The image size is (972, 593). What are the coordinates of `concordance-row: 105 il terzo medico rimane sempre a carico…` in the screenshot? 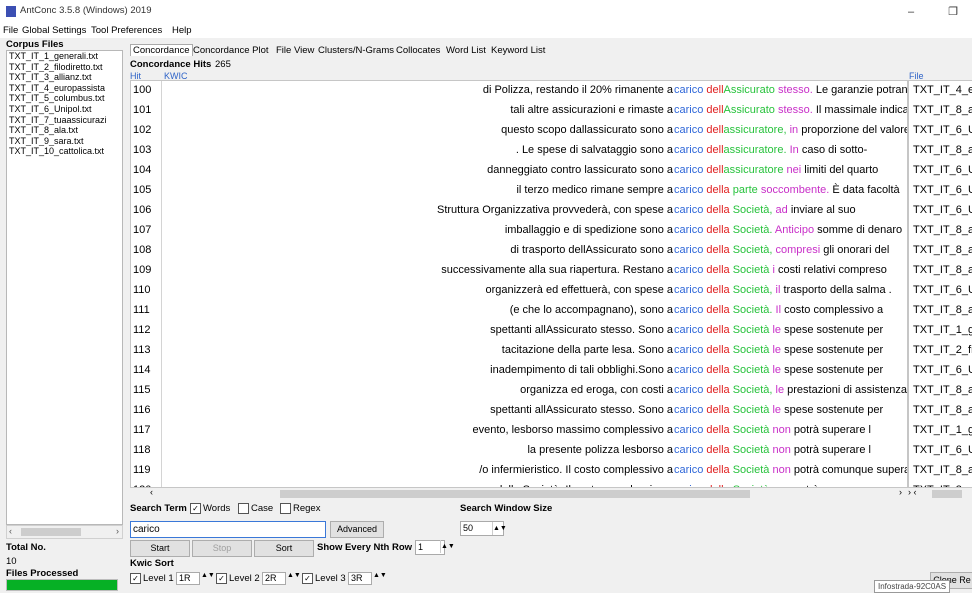 It's located at (519, 191).